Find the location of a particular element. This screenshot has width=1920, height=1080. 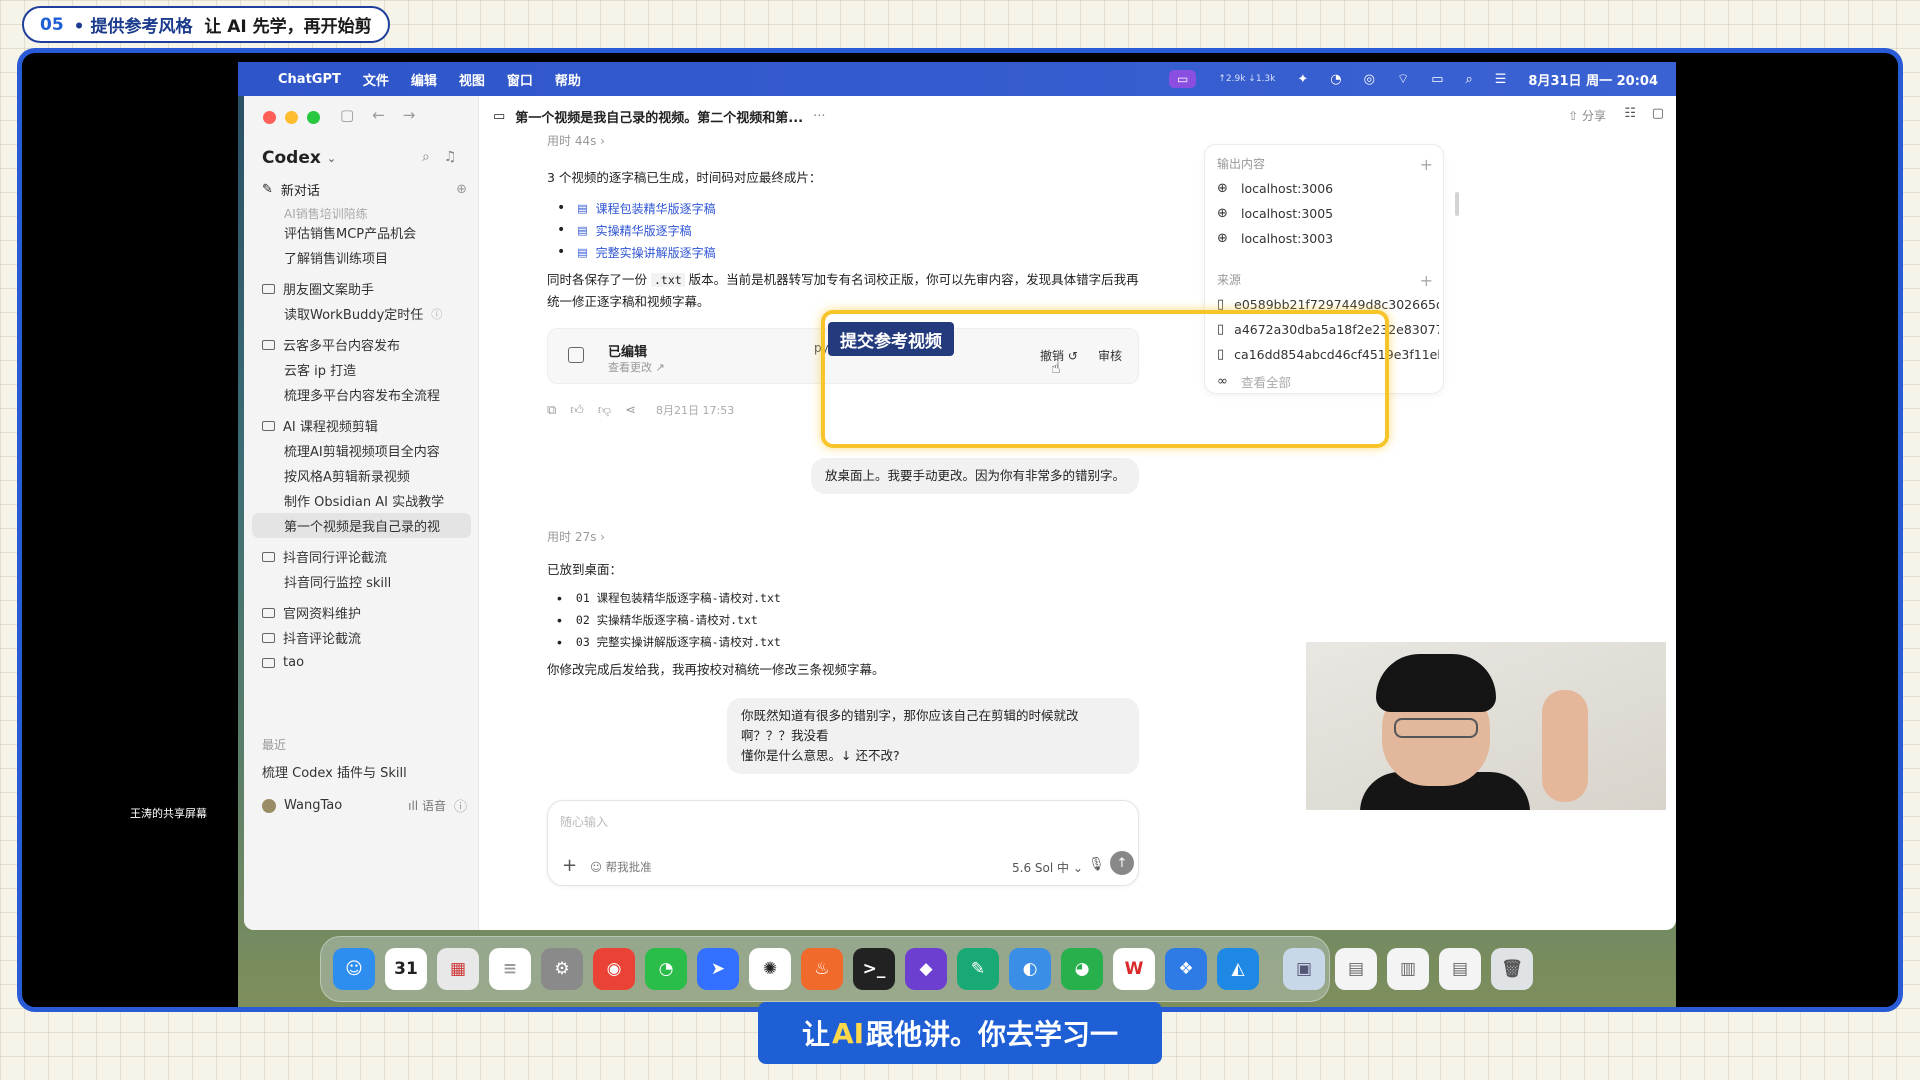

output-item: ⊕ localhost:3006 is located at coordinates (1328, 188).